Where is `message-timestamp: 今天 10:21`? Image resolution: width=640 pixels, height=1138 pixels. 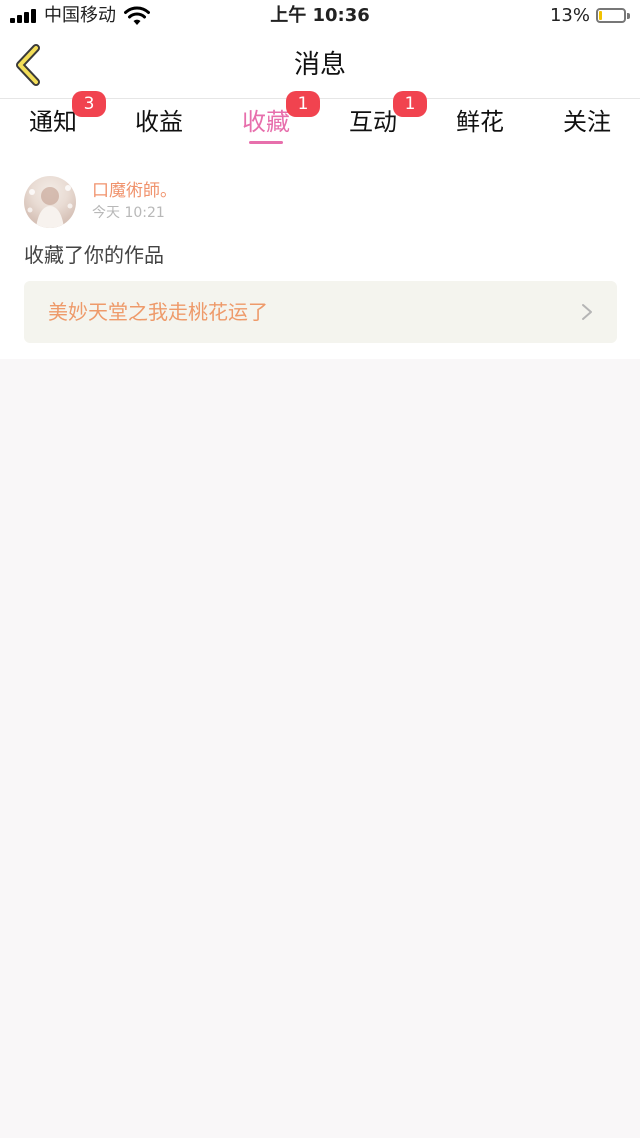
message-timestamp: 今天 10:21 is located at coordinates (128, 213).